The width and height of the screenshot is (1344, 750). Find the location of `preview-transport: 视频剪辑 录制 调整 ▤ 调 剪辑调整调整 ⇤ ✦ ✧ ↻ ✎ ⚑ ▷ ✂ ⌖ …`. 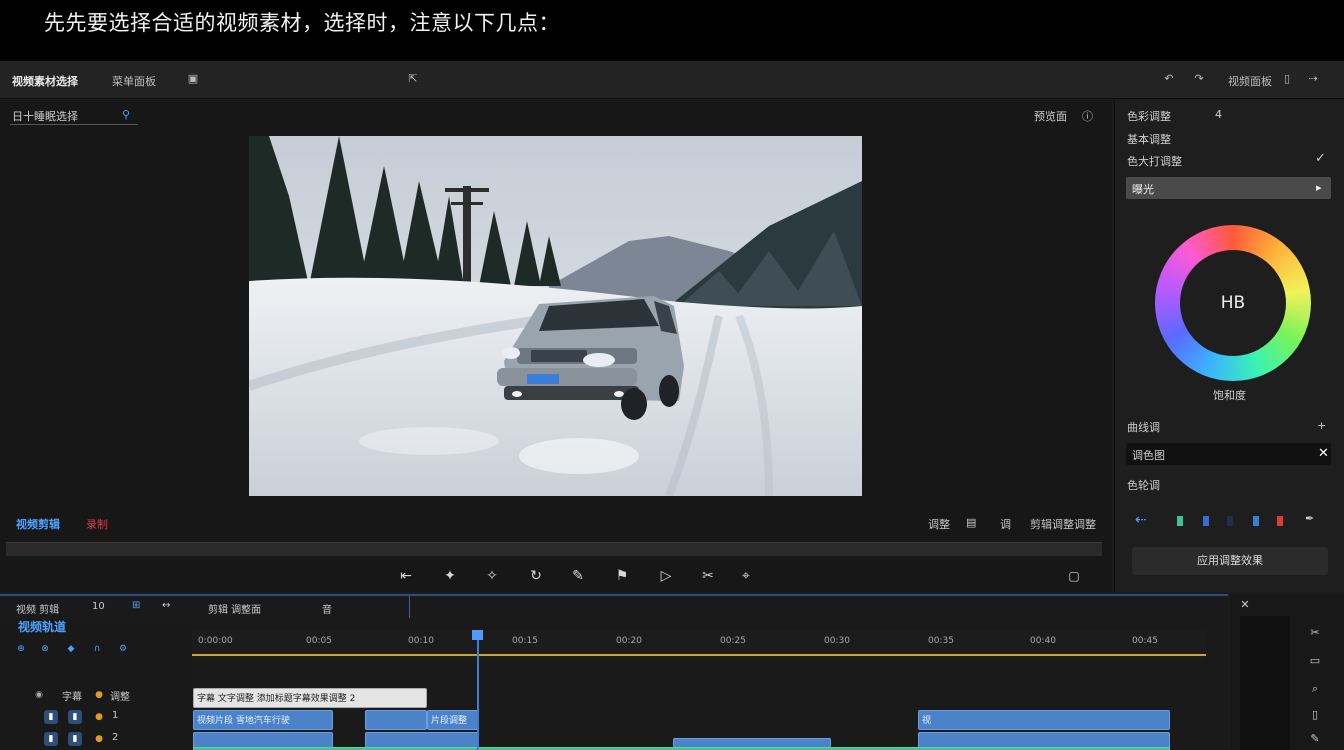

preview-transport: 视频剪辑 录制 调整 ▤ 调 剪辑调整调整 ⇤ ✦ ✧ ↻ ✎ ⚑ ▷ ✂ ⌖ … is located at coordinates (556, 551).